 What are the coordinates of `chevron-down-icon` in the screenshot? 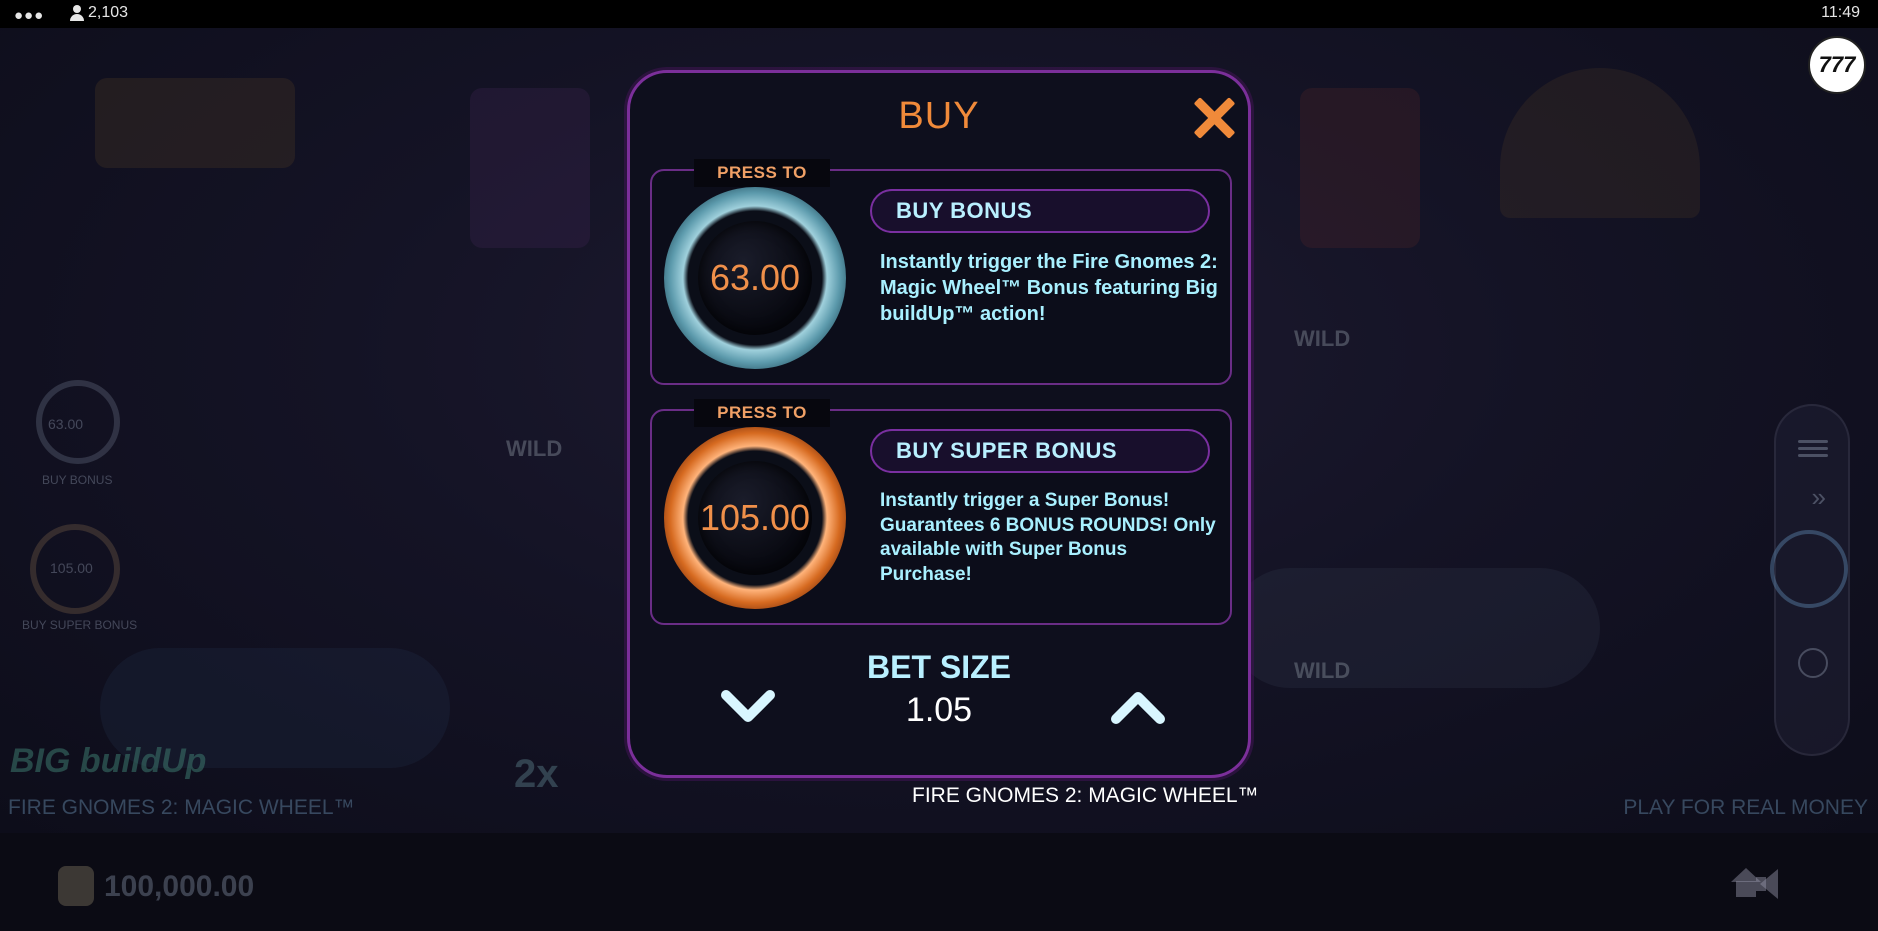 It's located at (748, 707).